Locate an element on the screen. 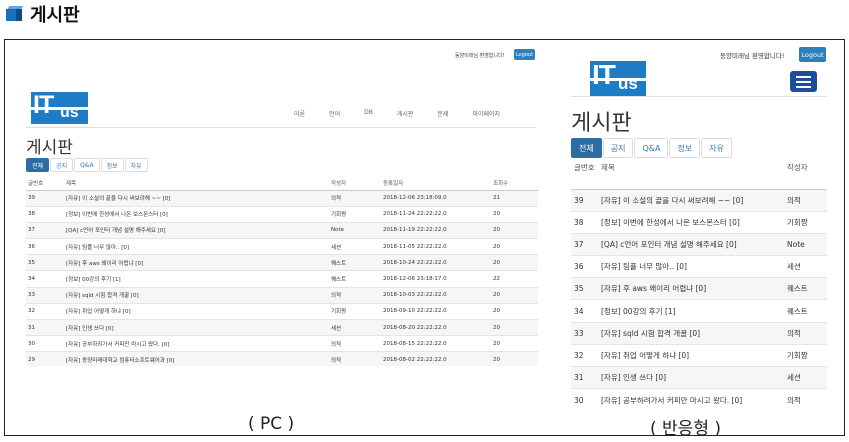 This screenshot has height=442, width=849. table-row: 34 [정보] 00강의 후기 [1] 퀘스트 is located at coordinates (699, 311).